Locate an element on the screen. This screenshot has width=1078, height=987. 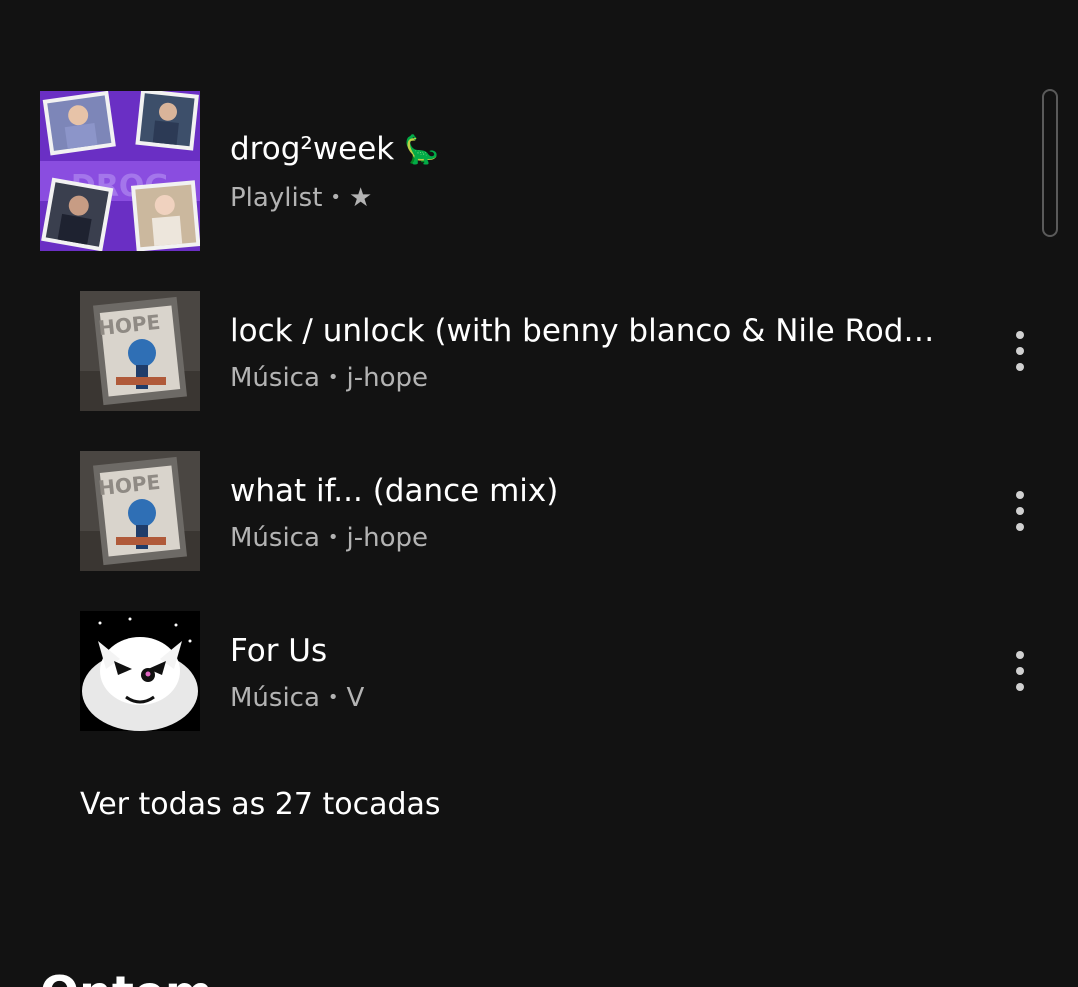
playlist-cover-image: DROG is located at coordinates (120, 171).